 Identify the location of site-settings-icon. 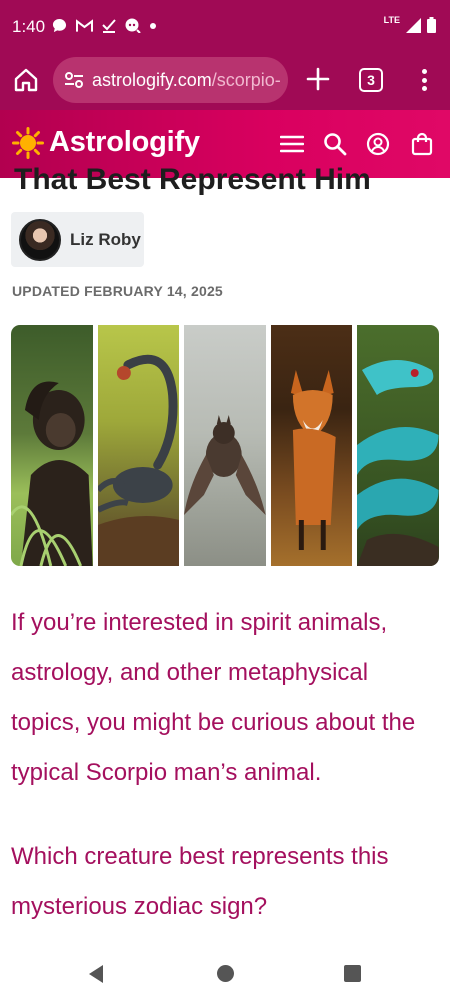
(74, 80).